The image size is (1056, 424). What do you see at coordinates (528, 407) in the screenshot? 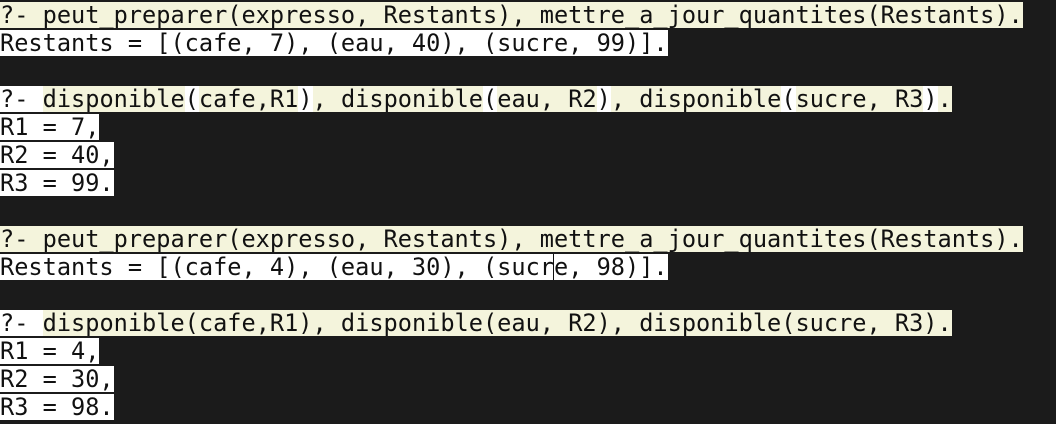
I see `terminal-line: R3 = 98.` at bounding box center [528, 407].